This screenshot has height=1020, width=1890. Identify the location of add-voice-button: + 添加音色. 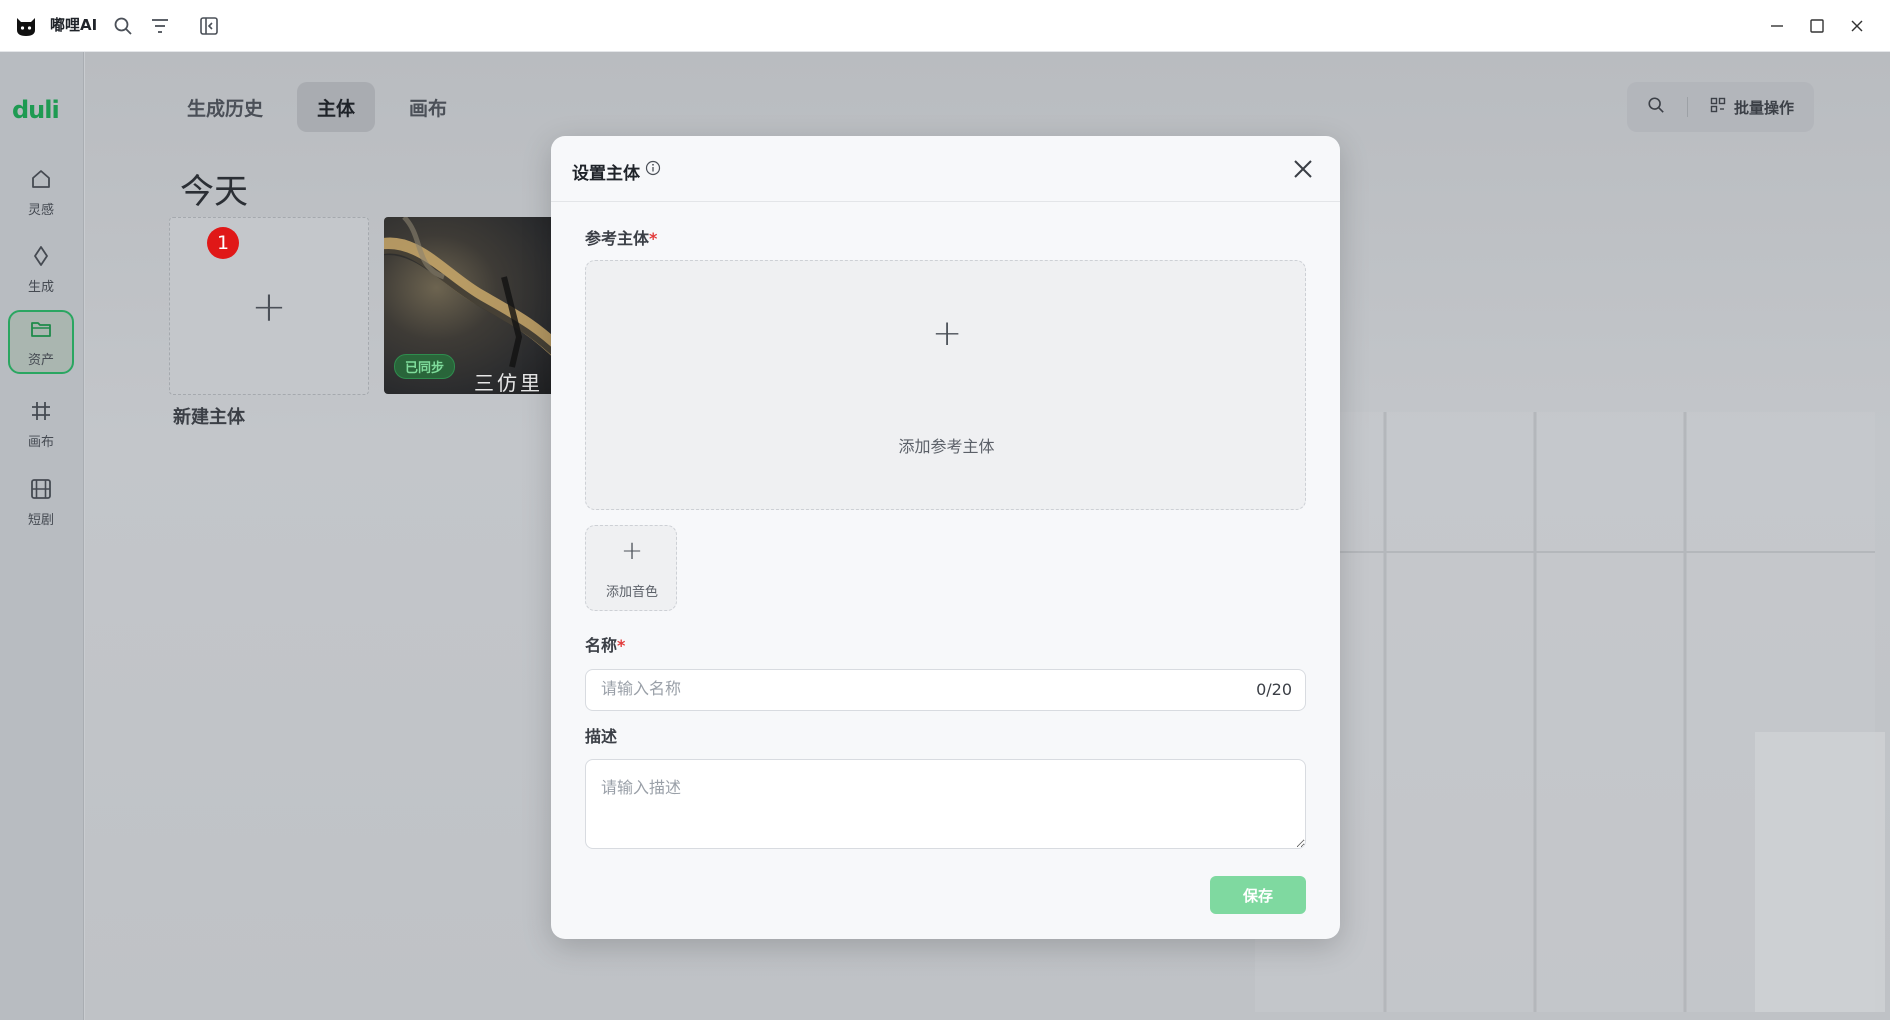
(631, 568).